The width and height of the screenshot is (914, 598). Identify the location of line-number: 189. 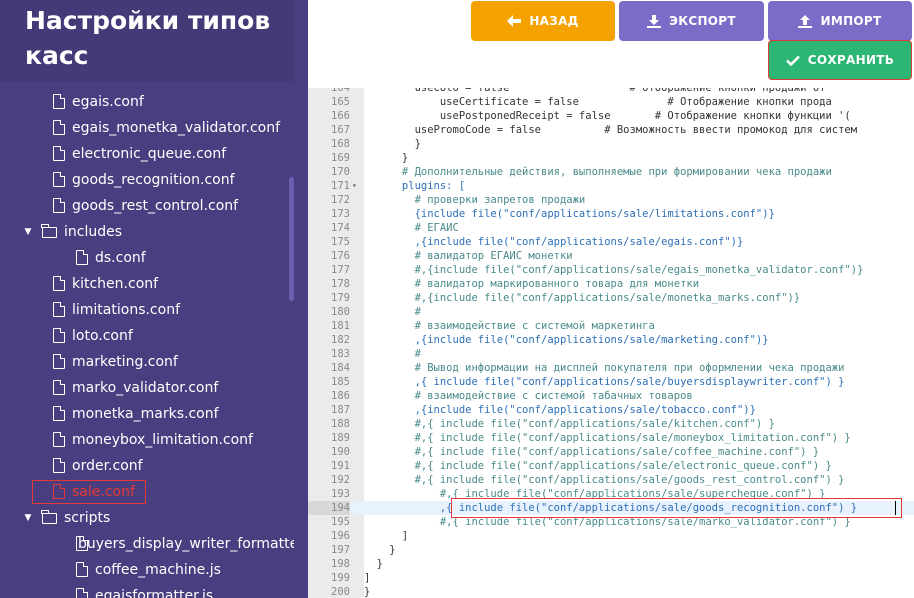
(340, 438).